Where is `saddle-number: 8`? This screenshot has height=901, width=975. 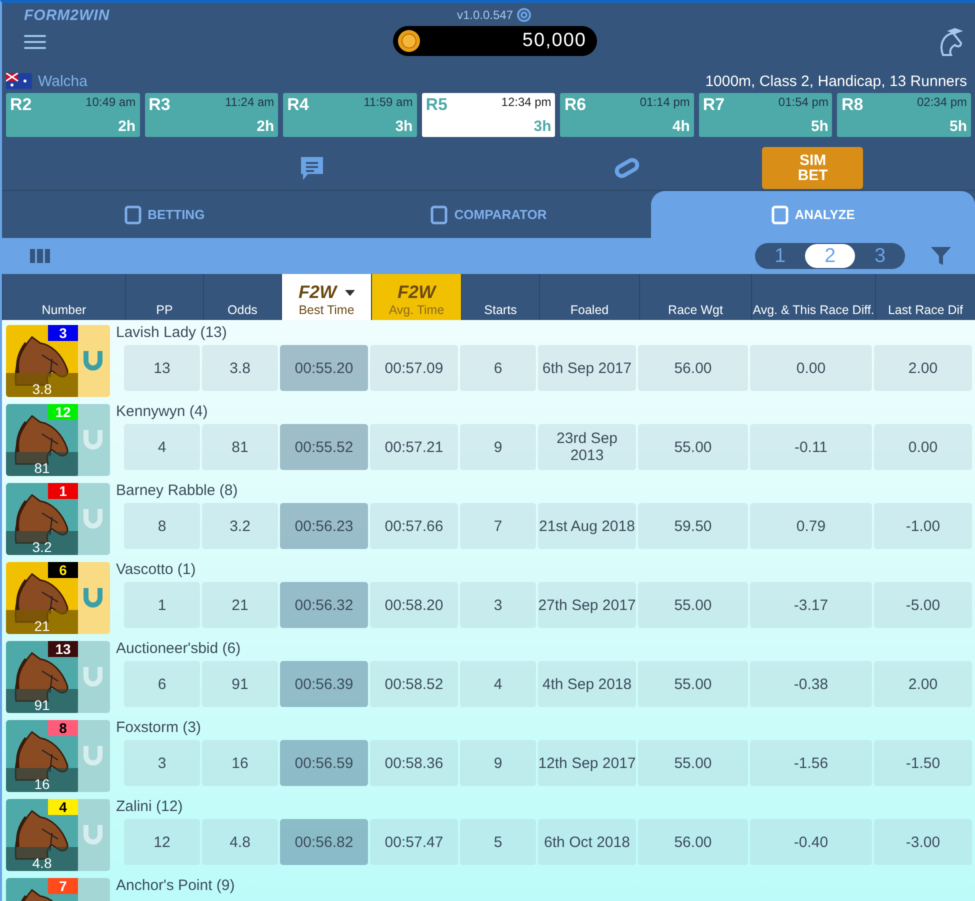 saddle-number: 8 is located at coordinates (63, 728).